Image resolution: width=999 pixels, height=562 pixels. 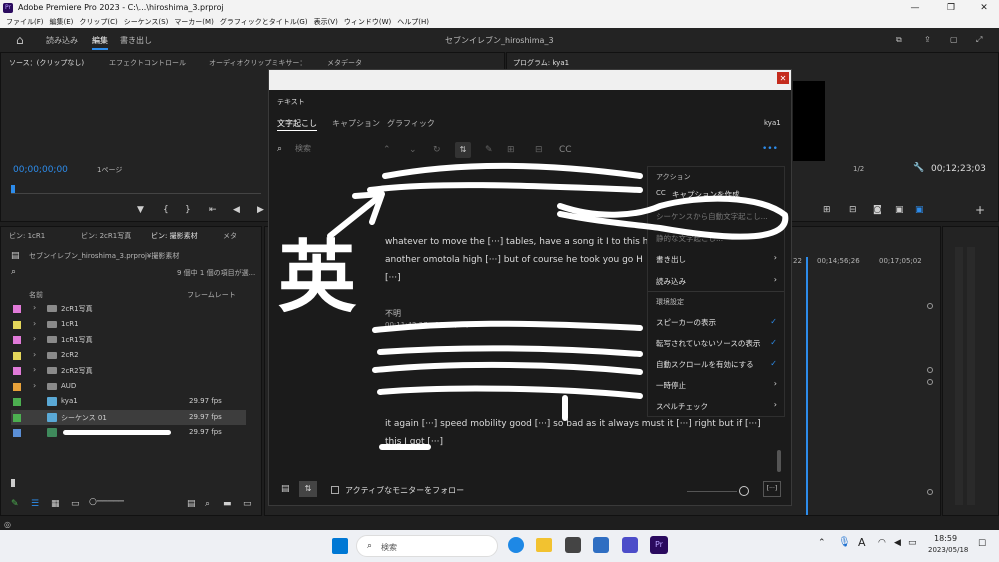 I want to click on volume-icon: ◀, so click(x=897, y=543).